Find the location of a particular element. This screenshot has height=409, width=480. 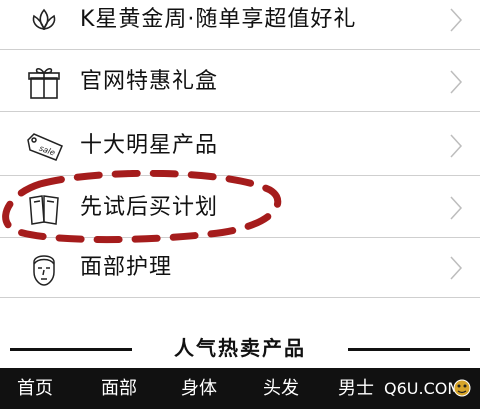

watermark-logo-icon is located at coordinates (462, 388).